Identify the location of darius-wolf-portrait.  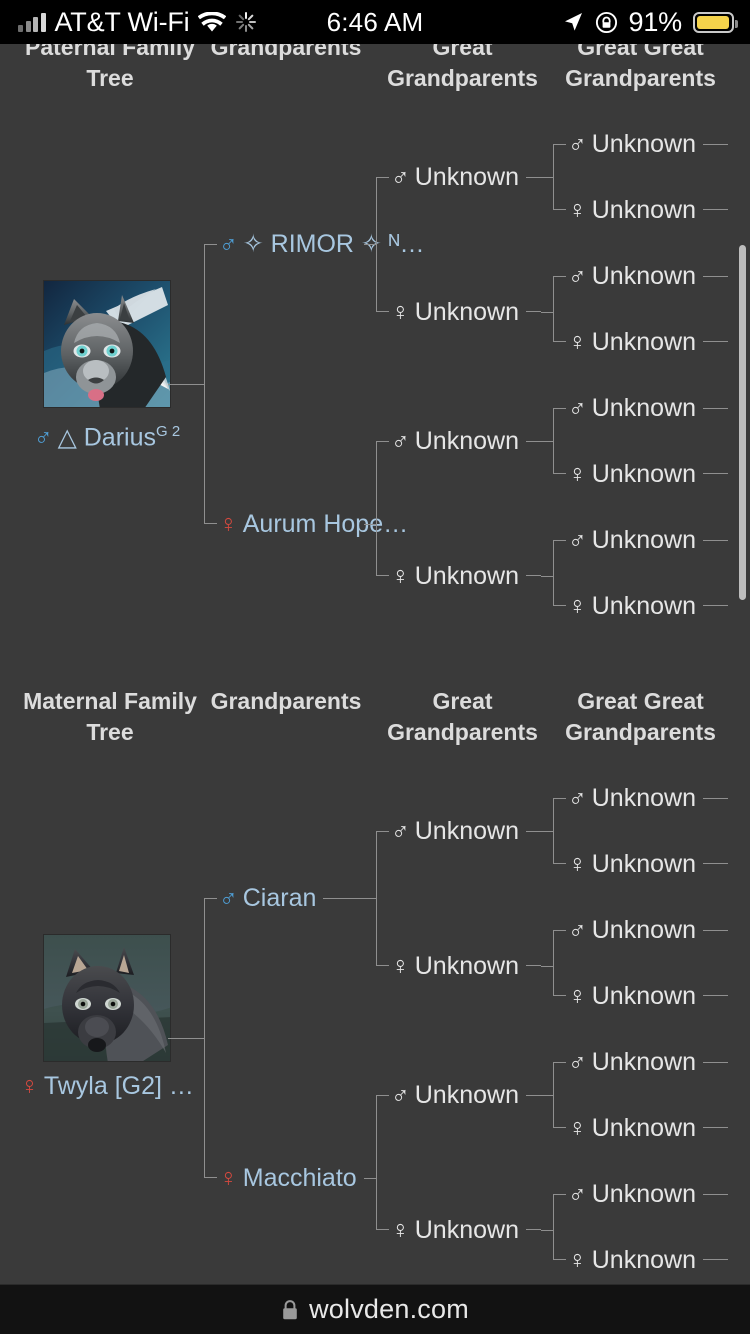
(107, 344).